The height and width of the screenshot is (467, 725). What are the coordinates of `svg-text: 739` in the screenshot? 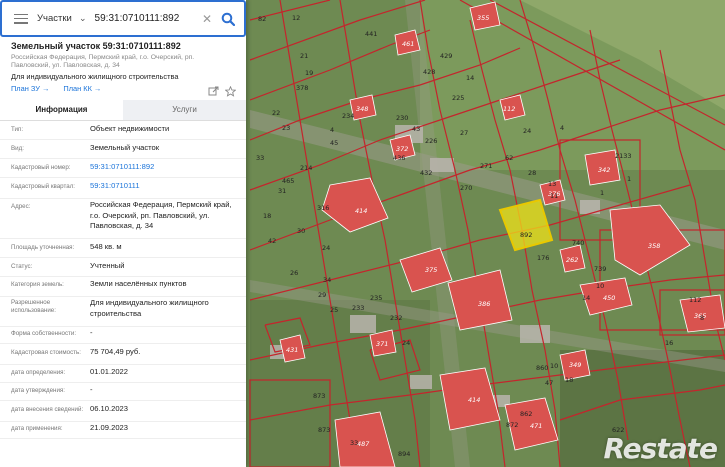 It's located at (600, 269).